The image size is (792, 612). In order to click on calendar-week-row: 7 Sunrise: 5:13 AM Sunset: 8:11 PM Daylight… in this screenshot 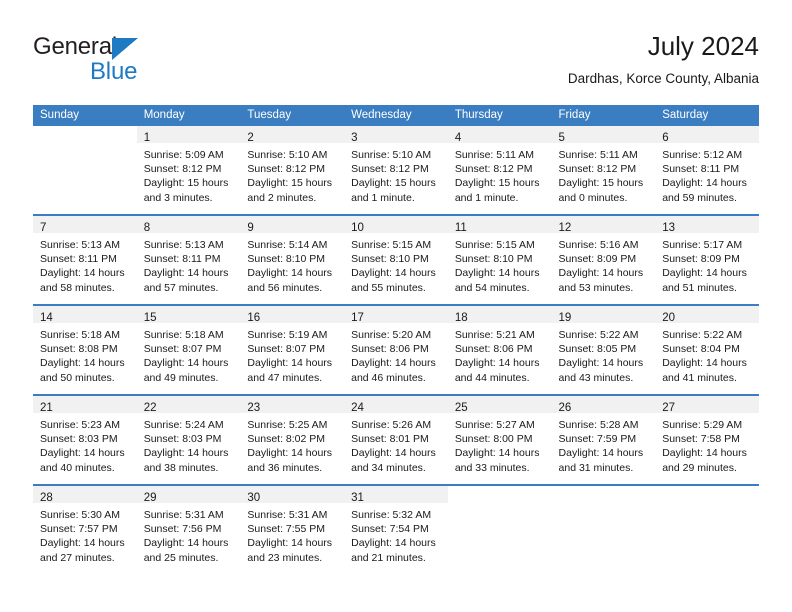, I will do `click(396, 259)`.